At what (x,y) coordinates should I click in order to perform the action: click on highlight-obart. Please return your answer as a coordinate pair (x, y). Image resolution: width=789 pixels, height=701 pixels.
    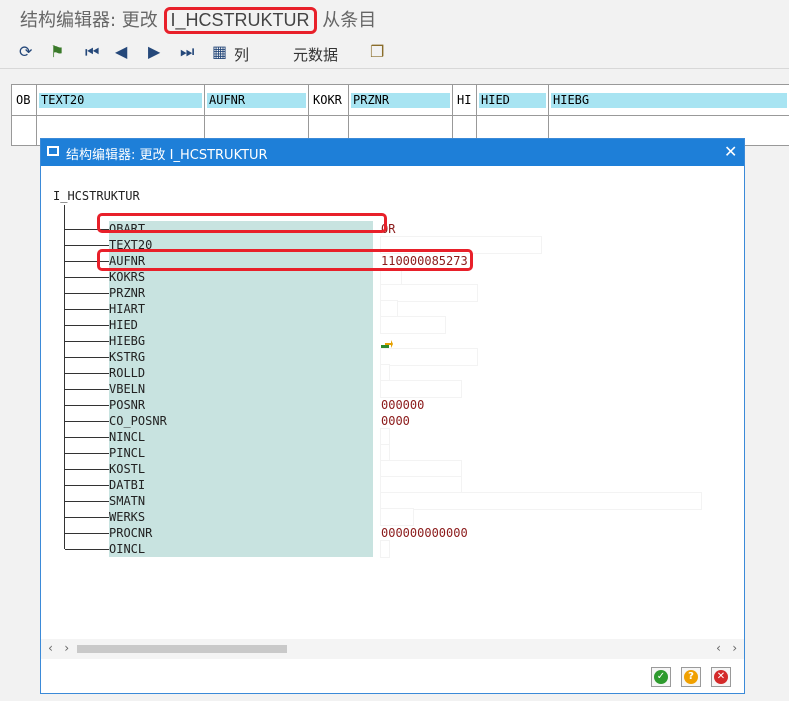
    Looking at the image, I should click on (242, 223).